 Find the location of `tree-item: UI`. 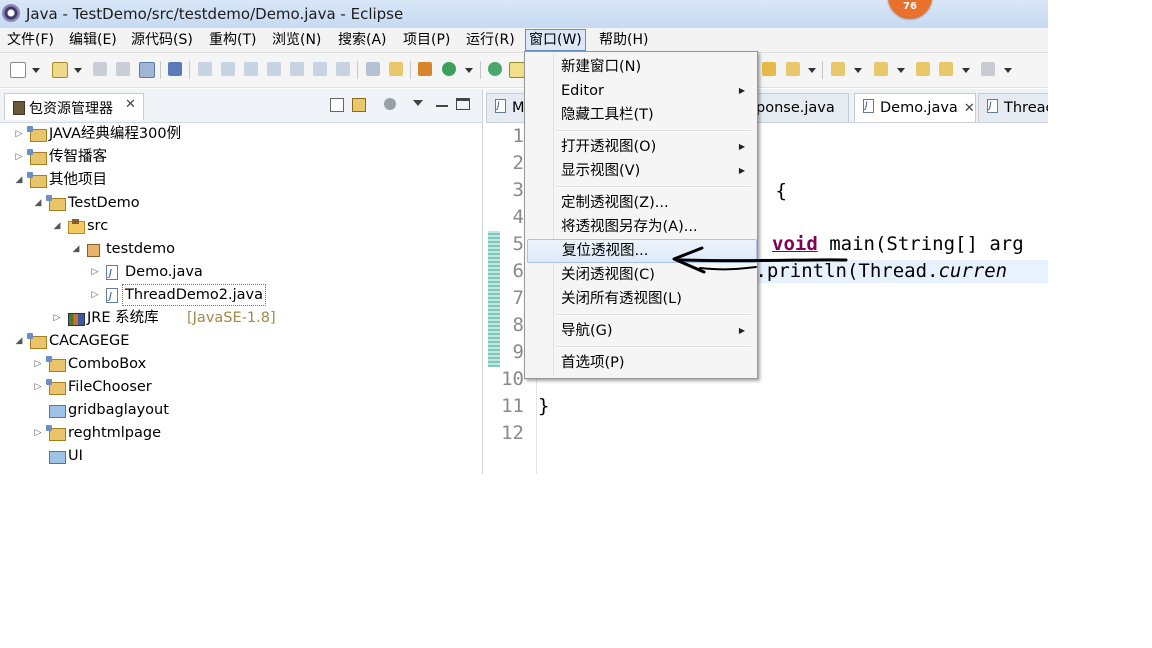

tree-item: UI is located at coordinates (256, 456).